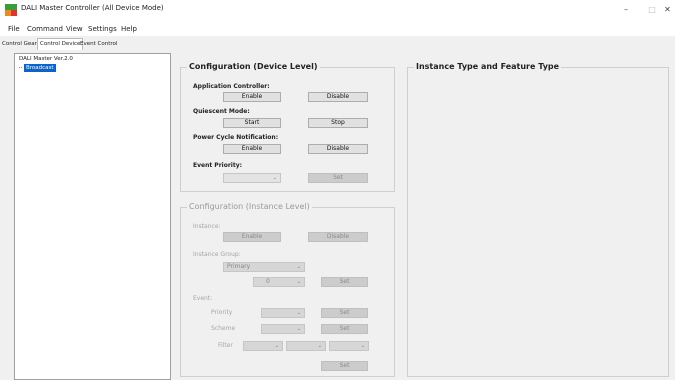 The image size is (675, 380). What do you see at coordinates (626, 10) in the screenshot?
I see `minimize-button: –` at bounding box center [626, 10].